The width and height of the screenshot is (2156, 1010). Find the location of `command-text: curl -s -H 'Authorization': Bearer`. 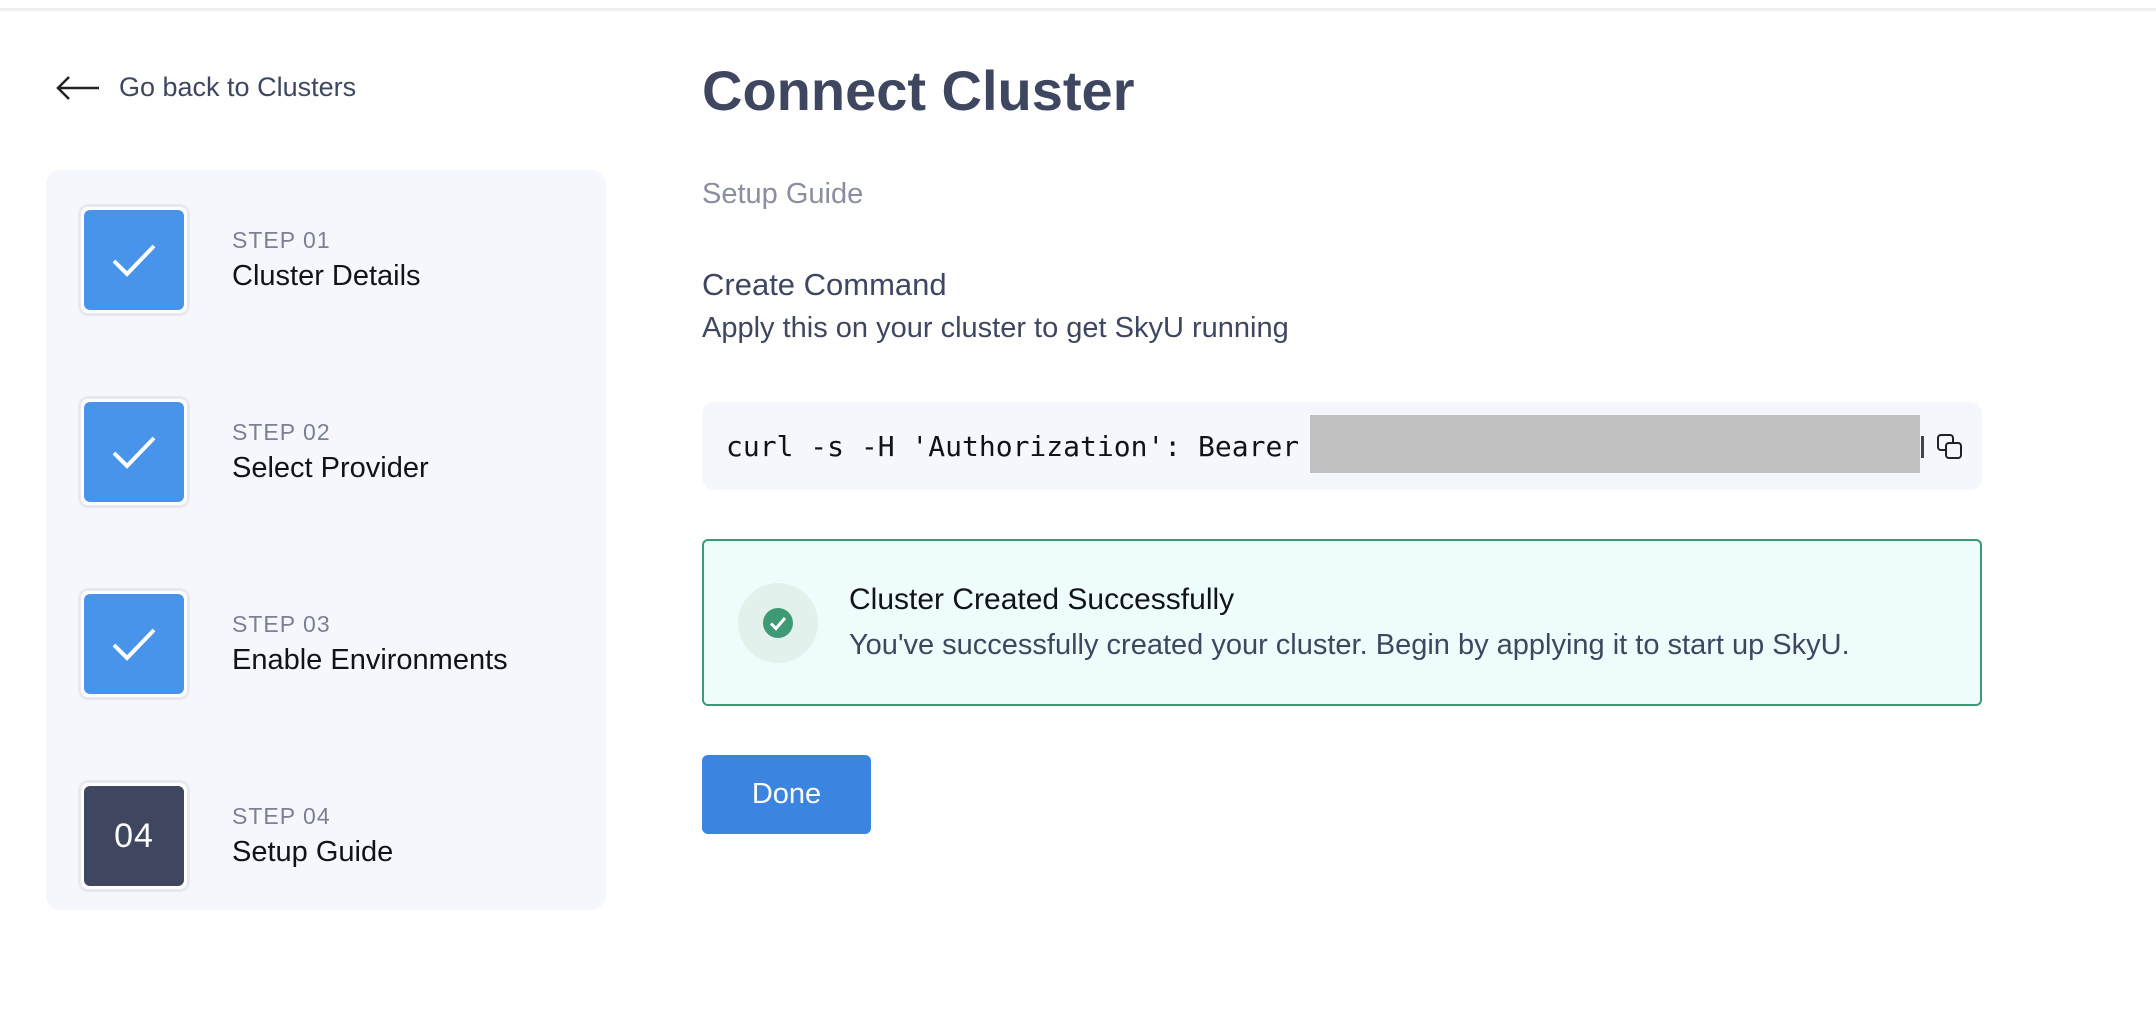

command-text: curl -s -H 'Authorization': Bearer is located at coordinates (1012, 446).